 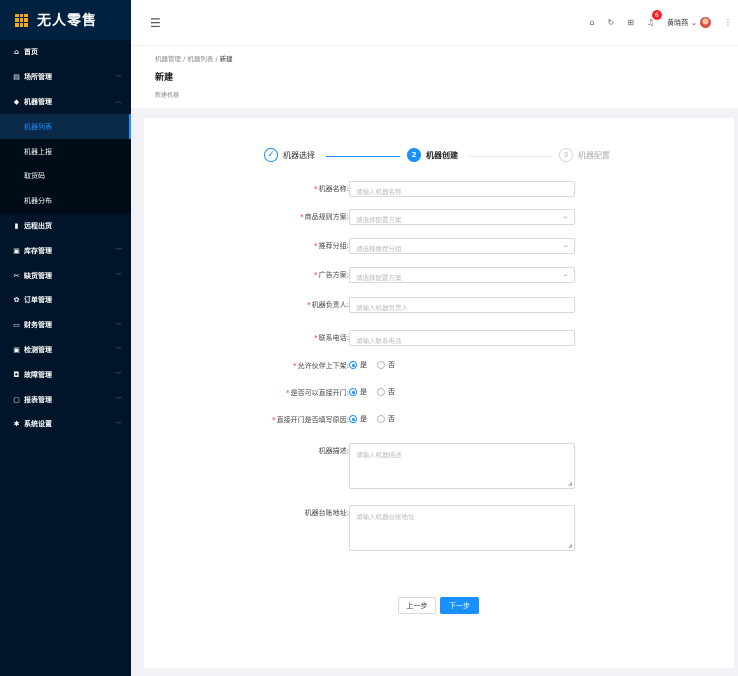 I want to click on phone-input: 请输入联系电话, so click(x=462, y=338).